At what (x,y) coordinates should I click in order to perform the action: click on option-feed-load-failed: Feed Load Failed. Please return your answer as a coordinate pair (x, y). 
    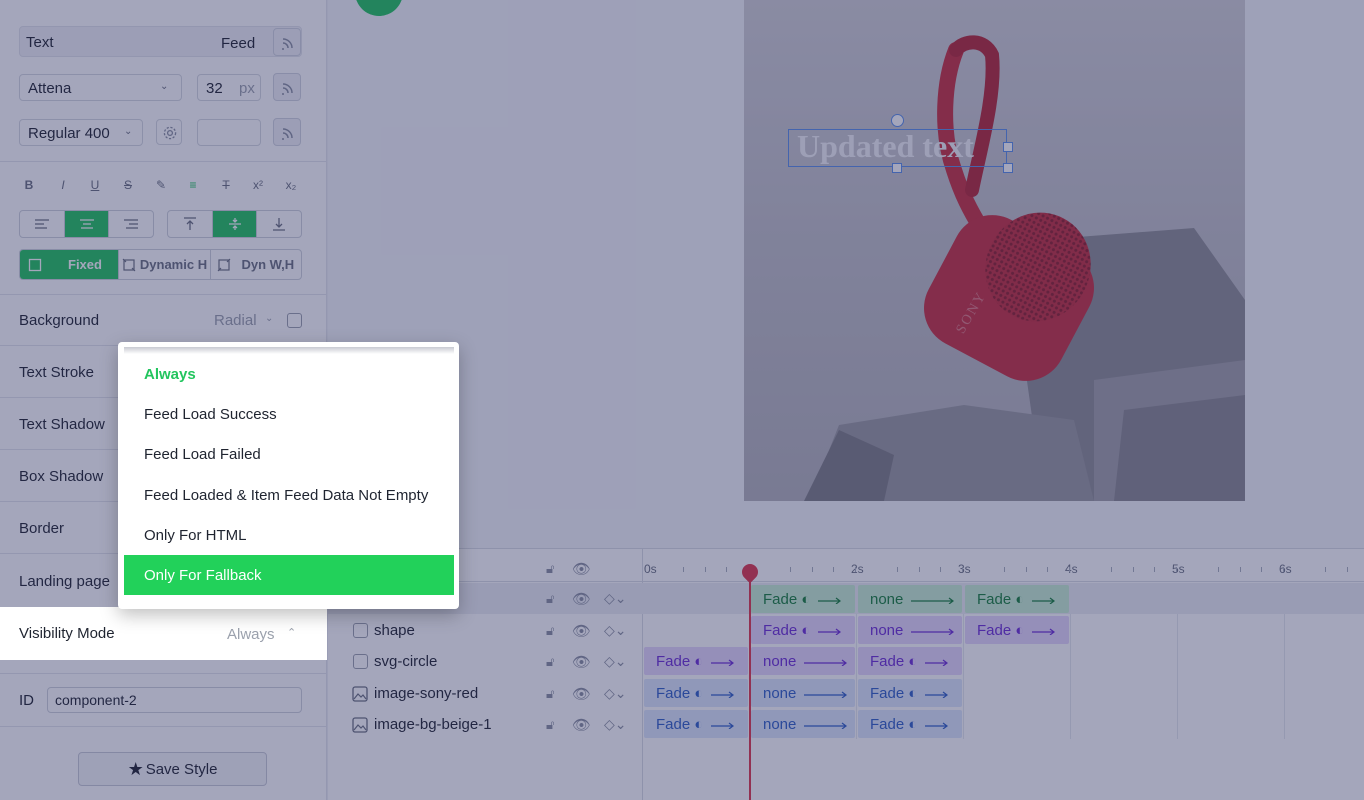
    Looking at the image, I should click on (289, 454).